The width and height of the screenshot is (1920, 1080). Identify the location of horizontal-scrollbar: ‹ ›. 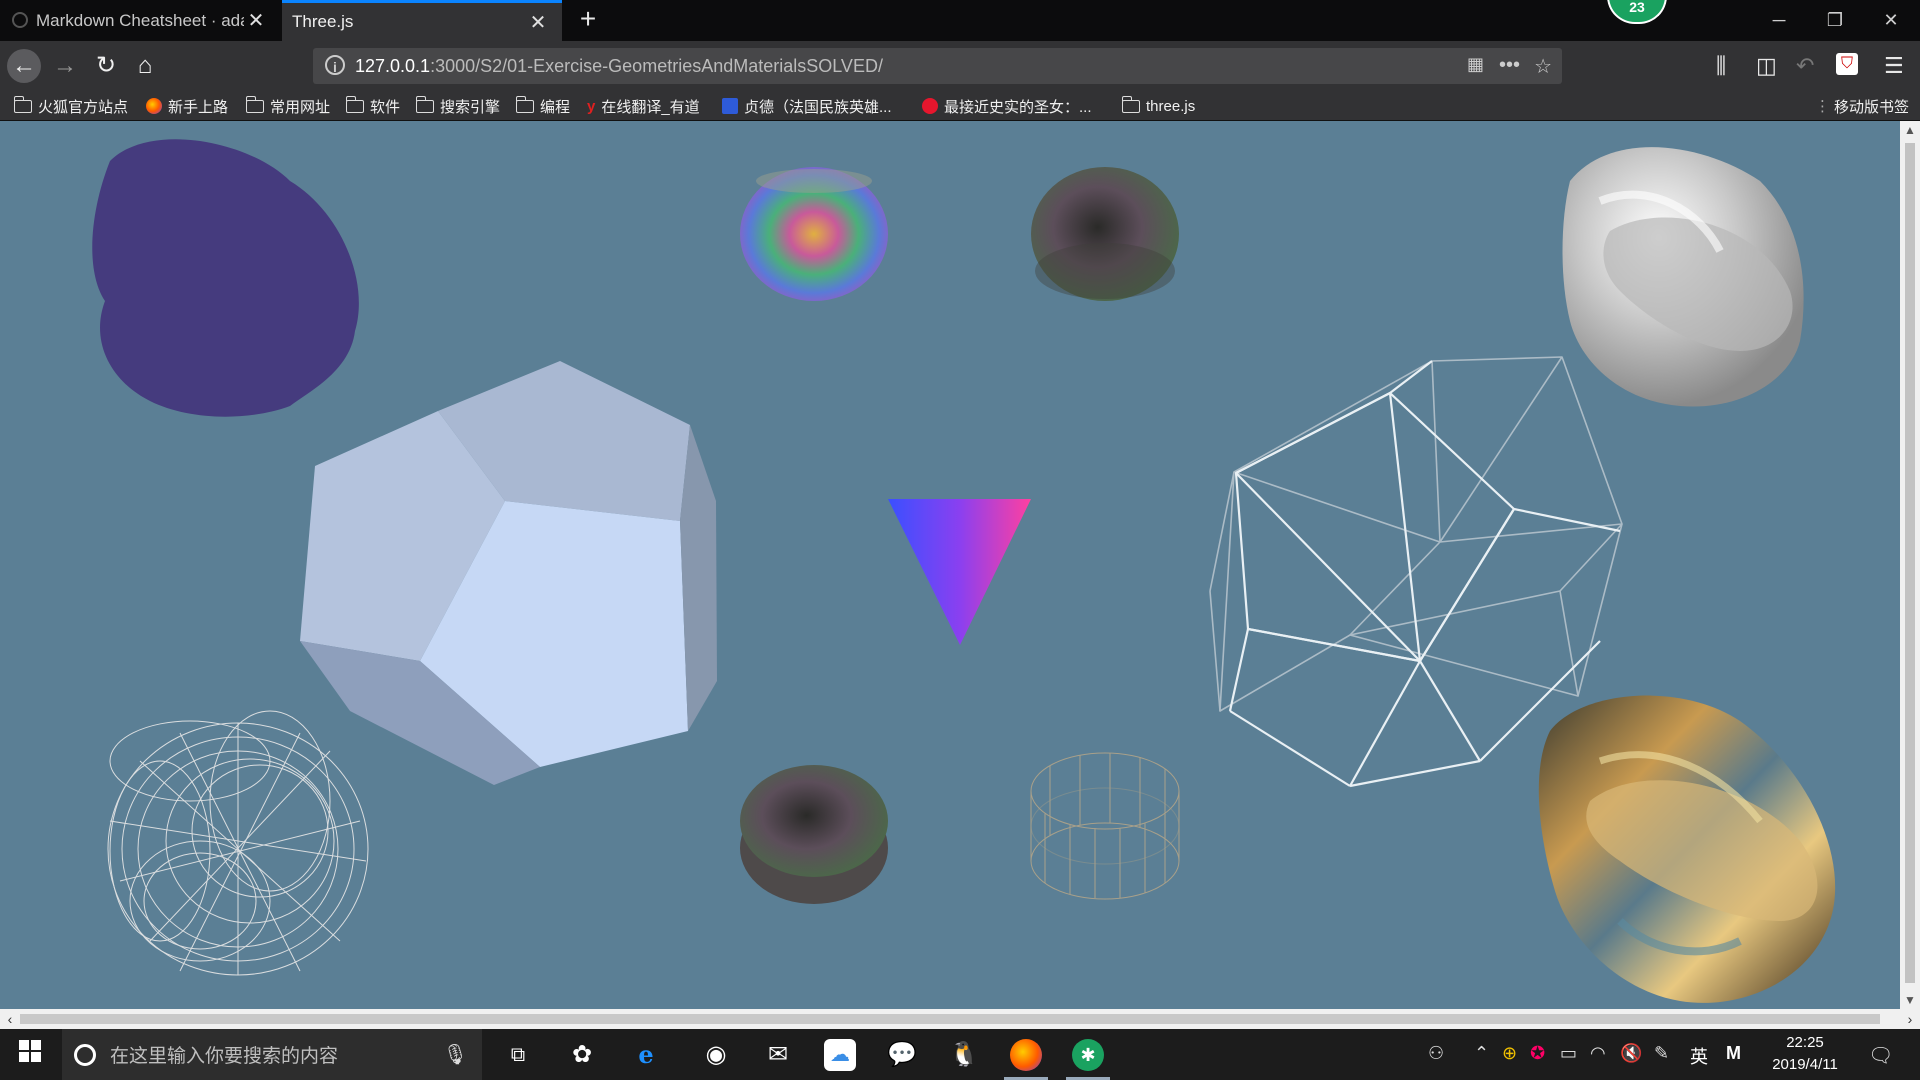
(960, 1019).